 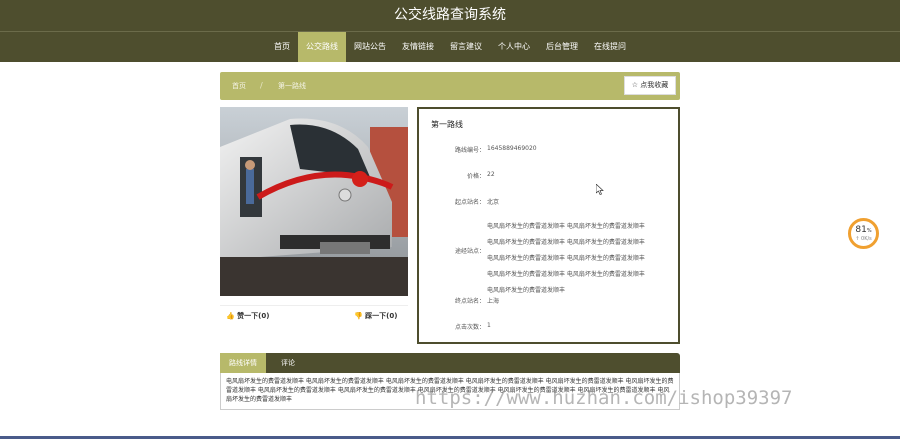 I want to click on route-photo, so click(x=314, y=201).